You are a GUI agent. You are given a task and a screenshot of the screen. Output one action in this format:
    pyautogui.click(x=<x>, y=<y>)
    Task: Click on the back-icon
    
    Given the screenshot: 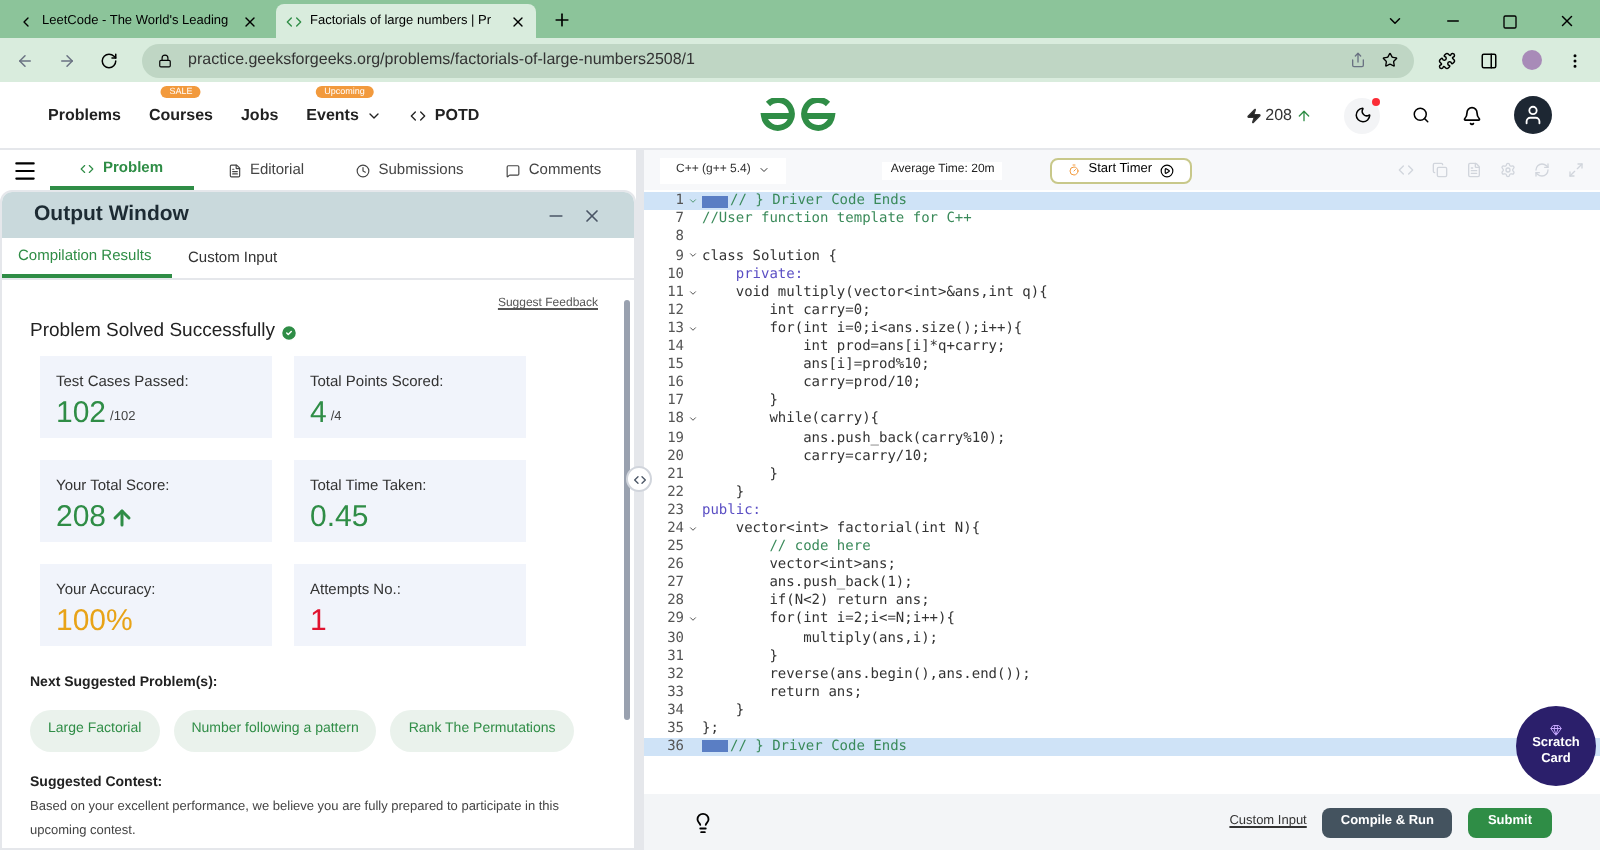 What is the action you would take?
    pyautogui.click(x=25, y=60)
    